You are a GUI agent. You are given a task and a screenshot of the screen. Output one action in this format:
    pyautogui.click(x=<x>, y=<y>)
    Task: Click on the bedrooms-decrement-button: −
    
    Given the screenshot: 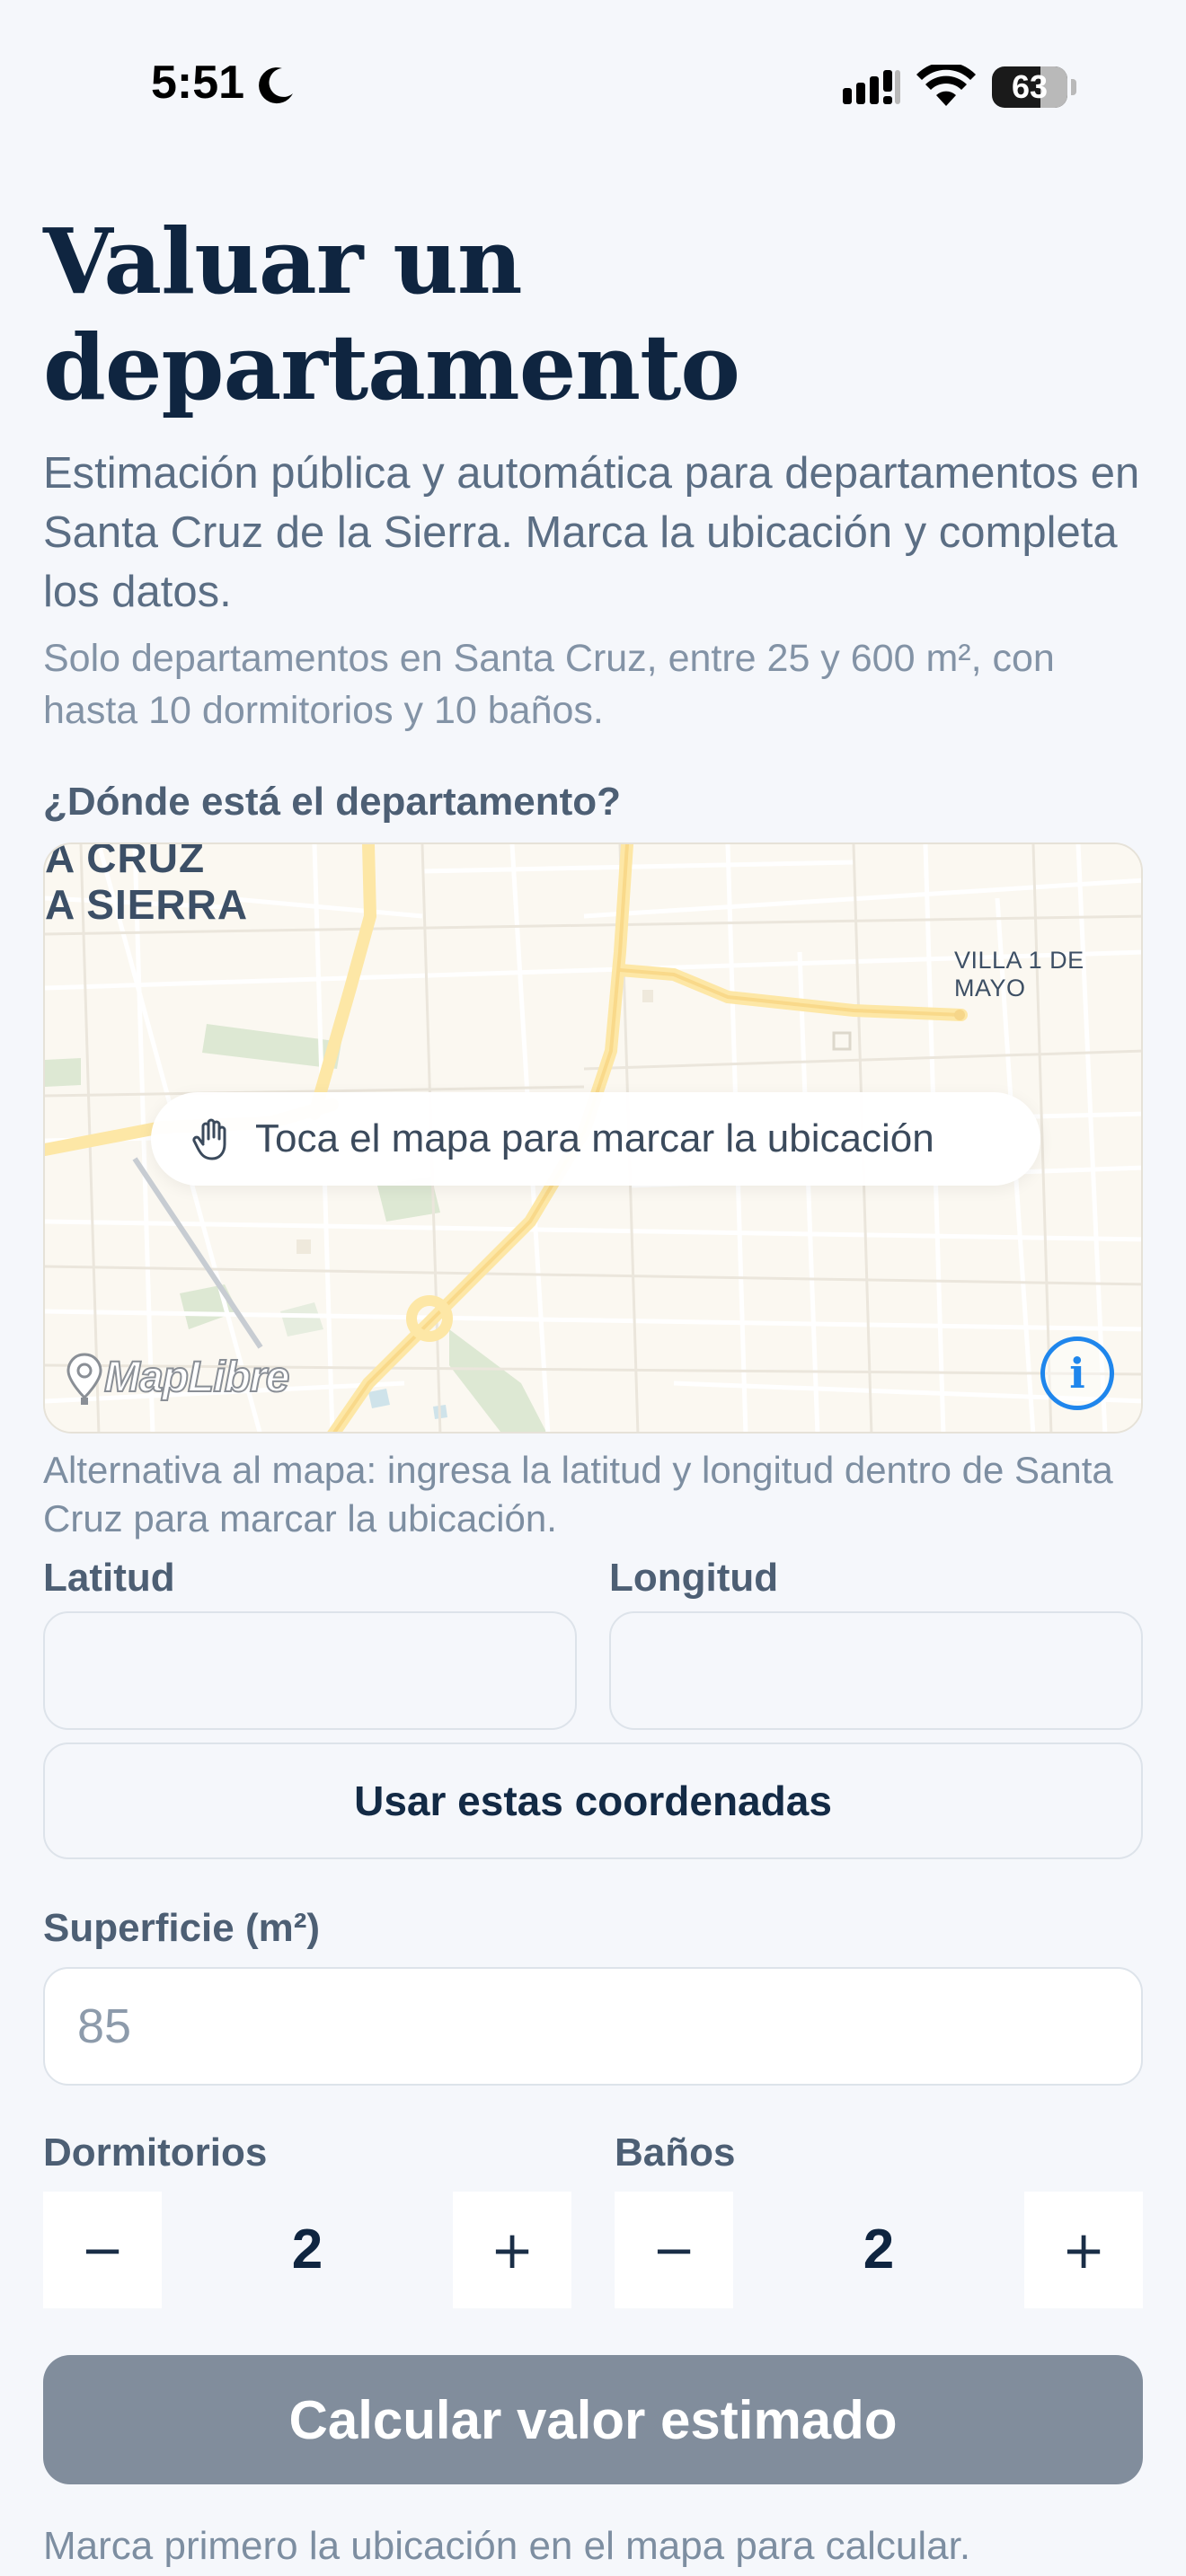 What is the action you would take?
    pyautogui.click(x=102, y=2250)
    